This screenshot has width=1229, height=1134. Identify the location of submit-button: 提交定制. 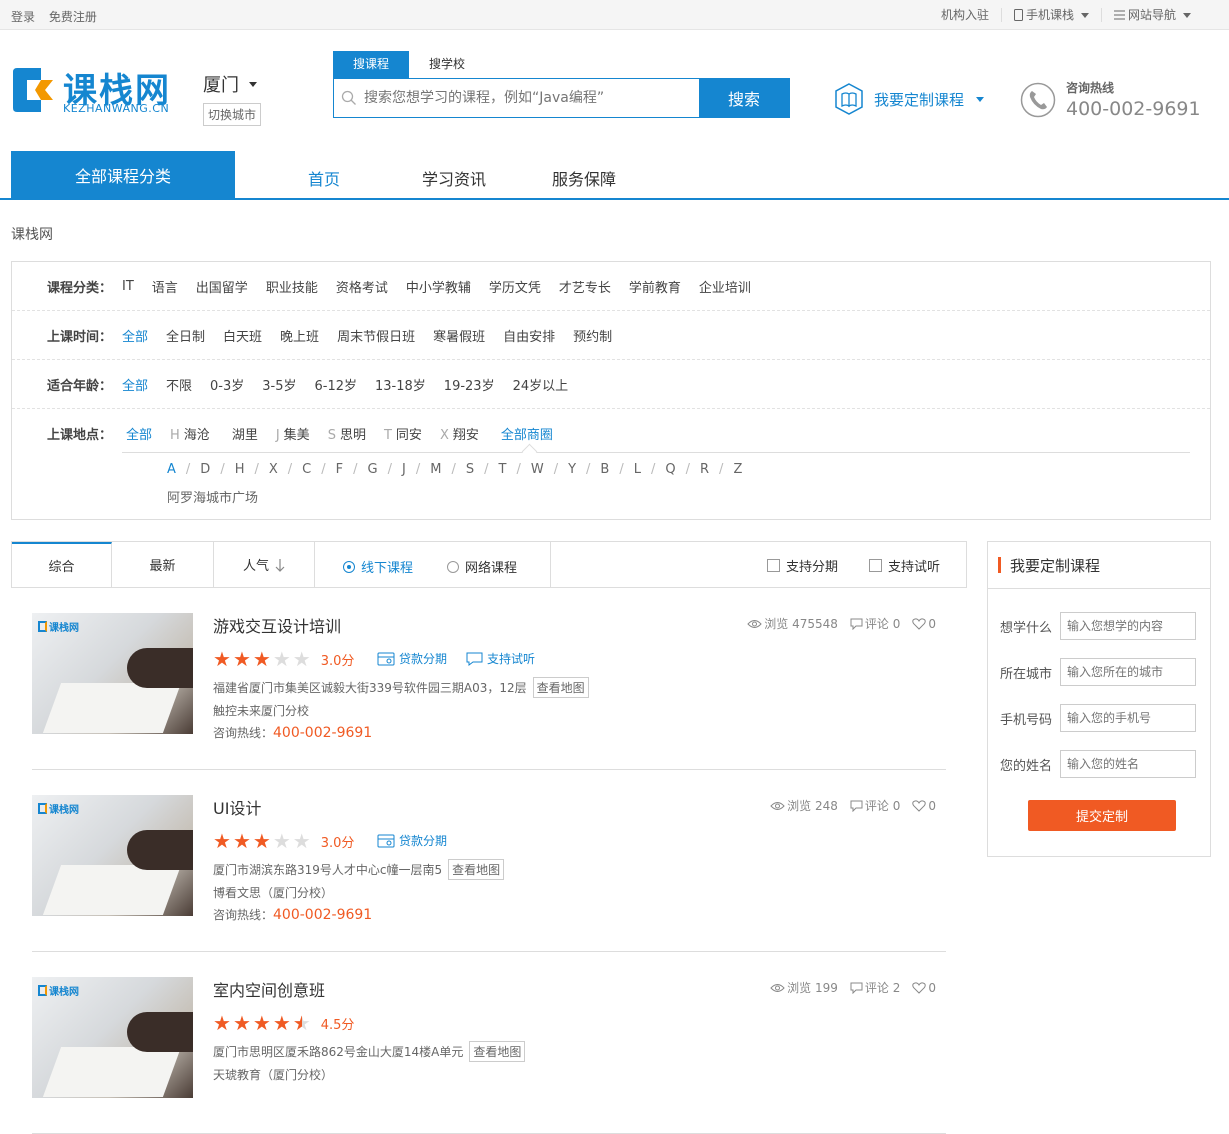
(1102, 815).